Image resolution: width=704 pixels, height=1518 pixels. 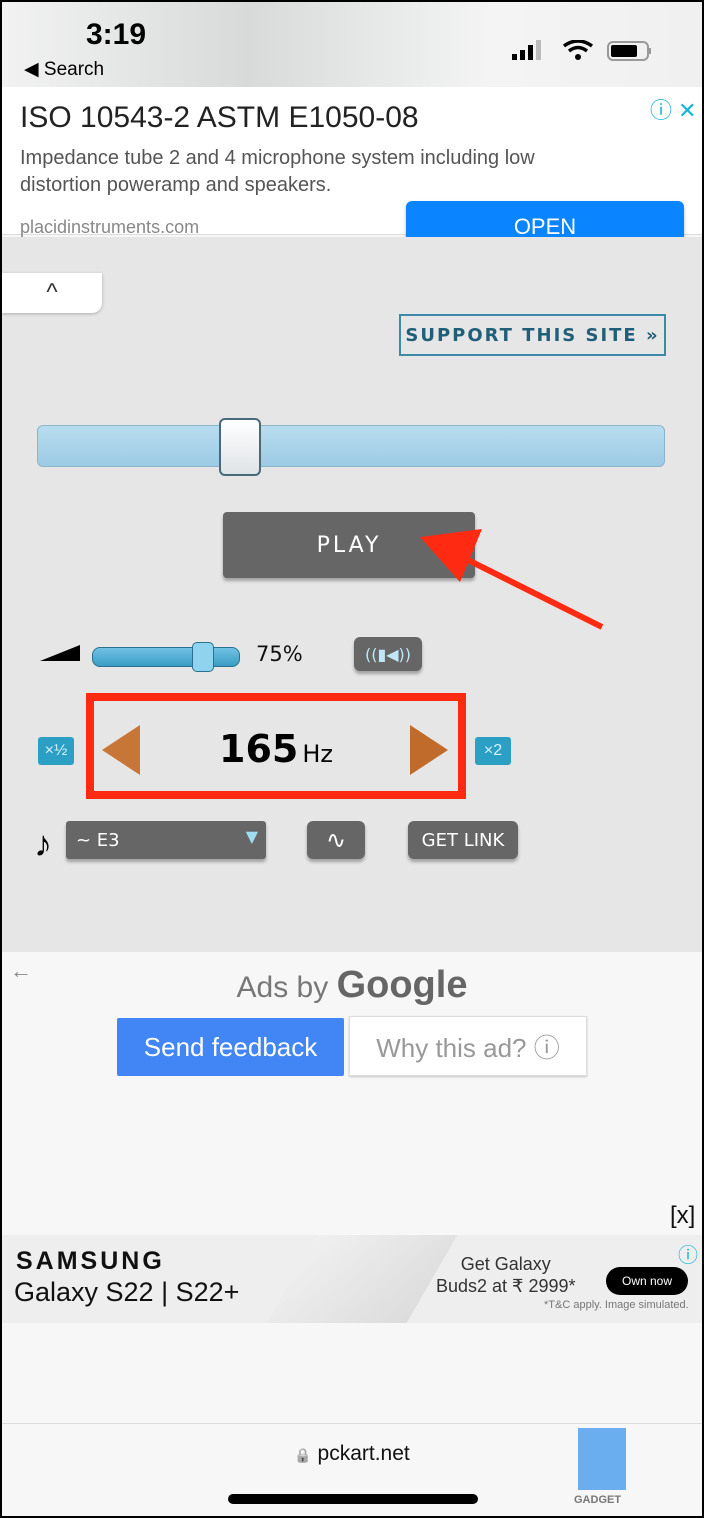 I want to click on support-site-button: SUPPORT THIS SITE », so click(x=532, y=335).